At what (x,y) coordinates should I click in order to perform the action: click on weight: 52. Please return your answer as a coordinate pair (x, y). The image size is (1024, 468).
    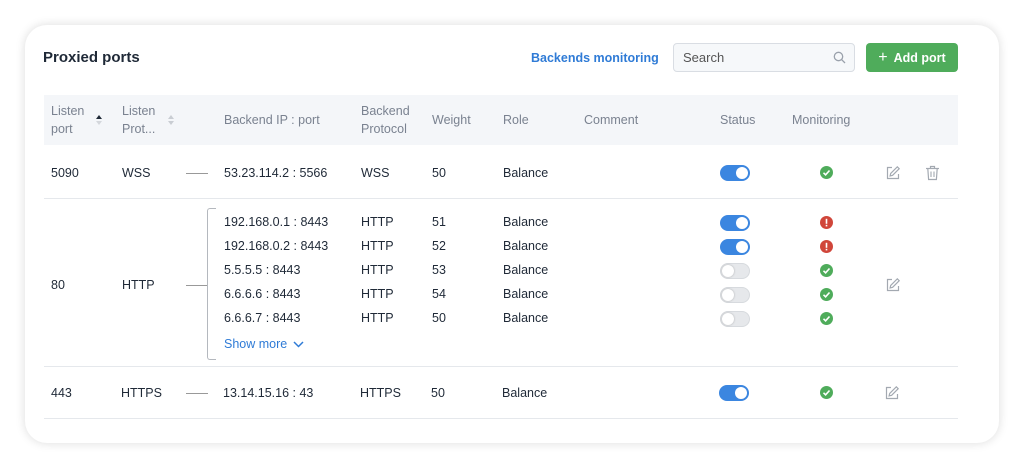
    Looking at the image, I should click on (439, 246).